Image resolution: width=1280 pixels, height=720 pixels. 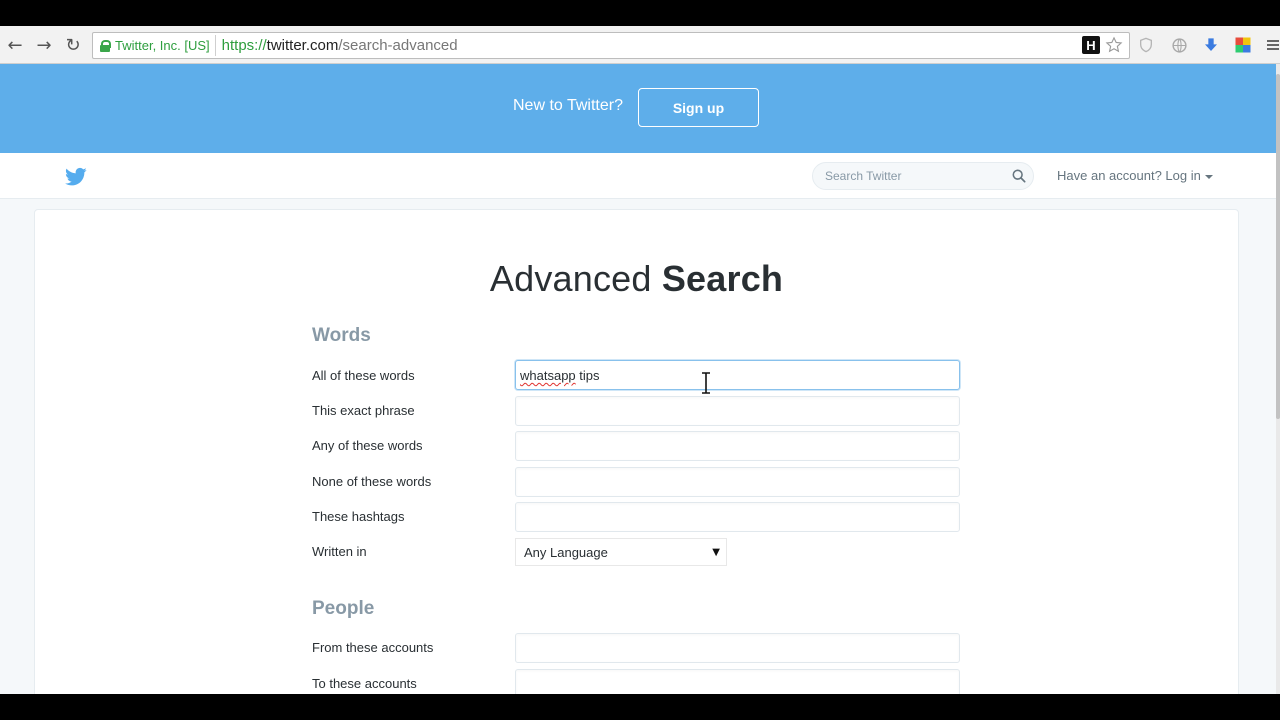 What do you see at coordinates (1211, 45) in the screenshot?
I see `download-extension-icon` at bounding box center [1211, 45].